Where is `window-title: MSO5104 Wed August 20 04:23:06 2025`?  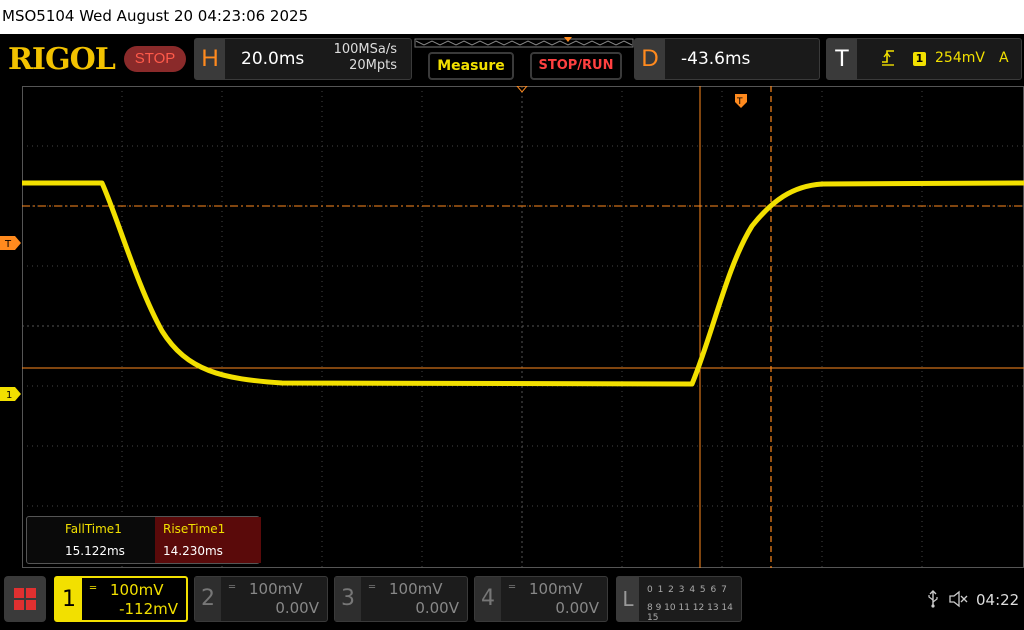 window-title: MSO5104 Wed August 20 04:23:06 2025 is located at coordinates (155, 16).